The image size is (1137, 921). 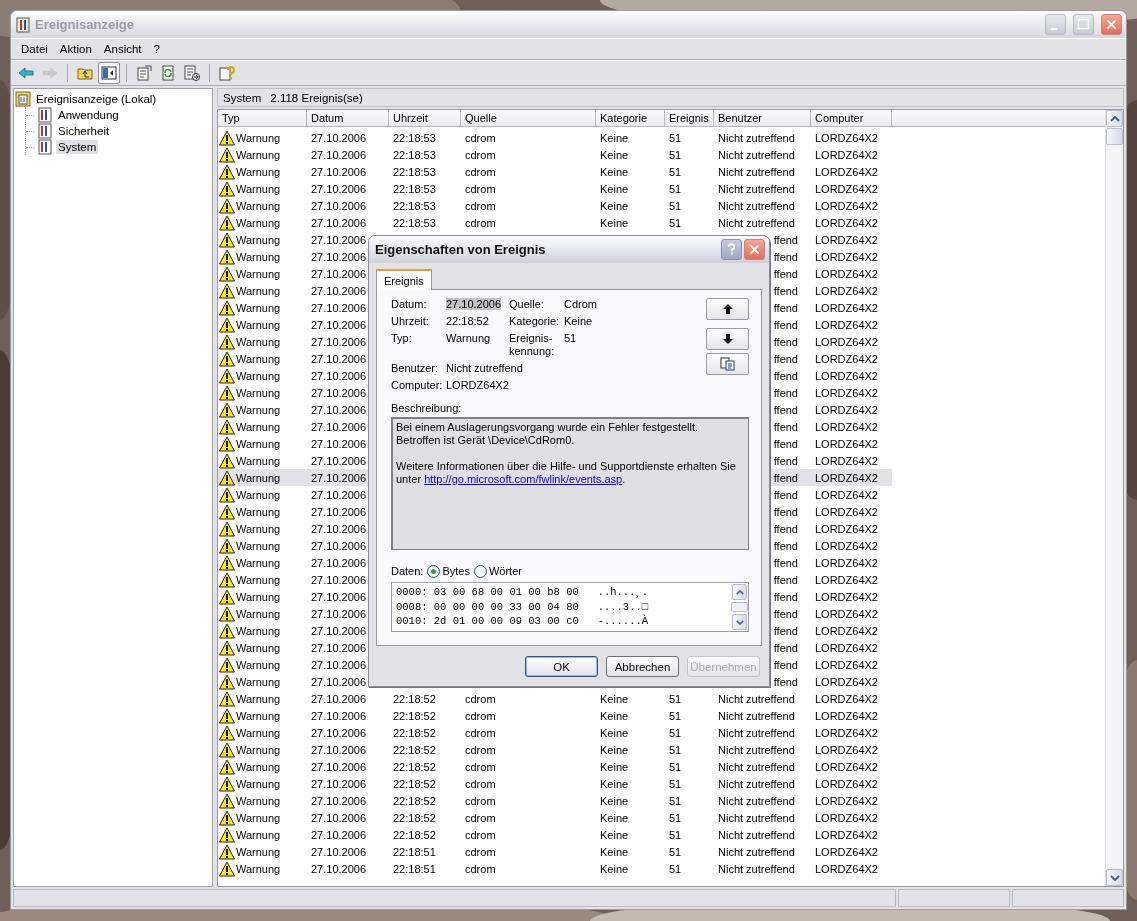 What do you see at coordinates (468, 338) in the screenshot?
I see `field-value: Warnung` at bounding box center [468, 338].